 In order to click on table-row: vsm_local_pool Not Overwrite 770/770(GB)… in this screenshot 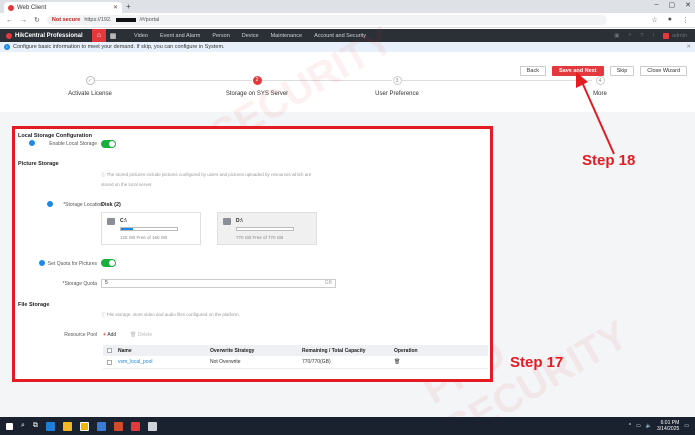, I will do `click(295, 362)`.